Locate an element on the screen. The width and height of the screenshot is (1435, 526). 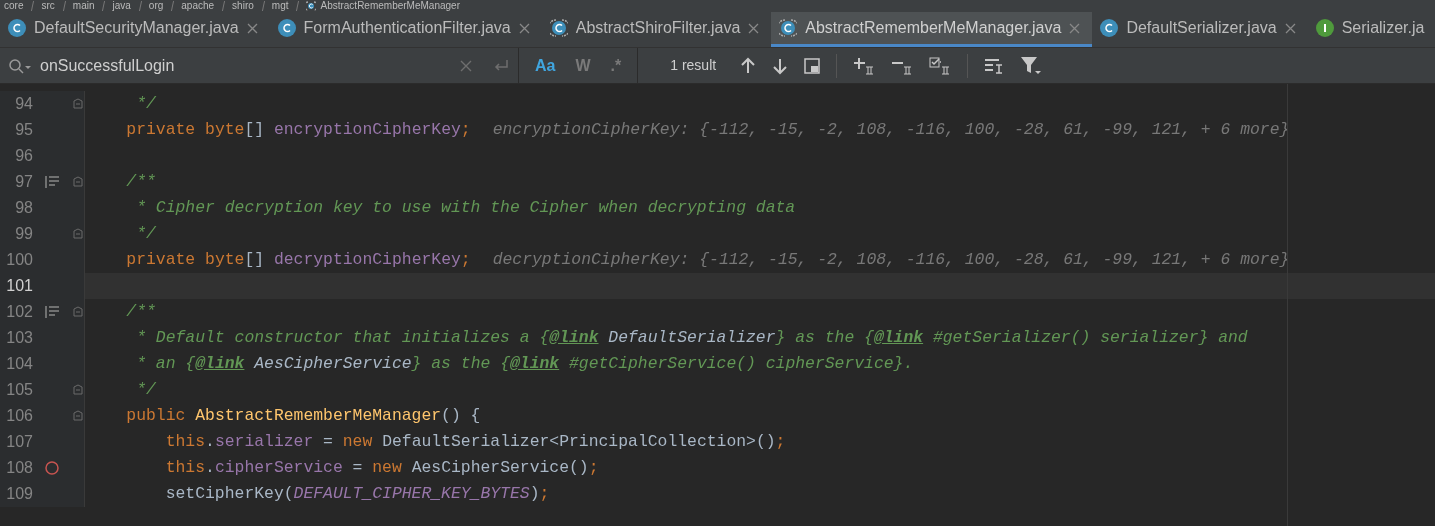
line-number: 108 is located at coordinates (19, 468).